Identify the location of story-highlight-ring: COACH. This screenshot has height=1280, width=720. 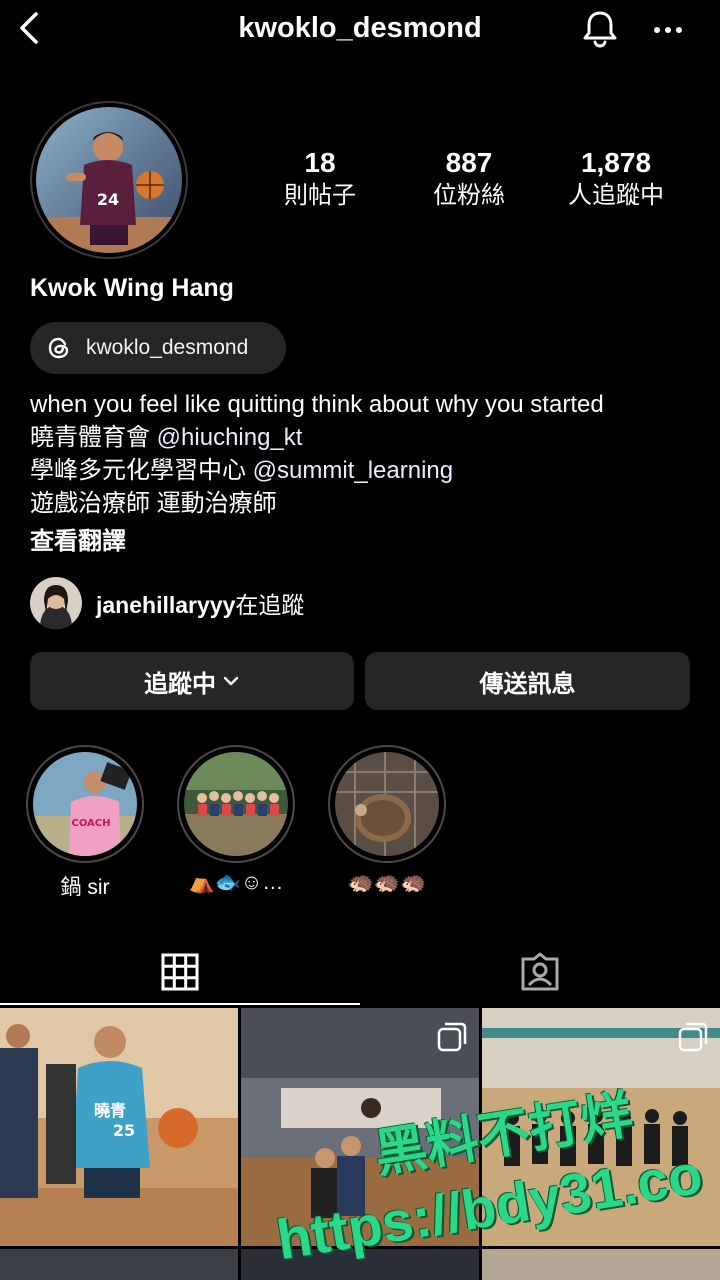
(85, 804).